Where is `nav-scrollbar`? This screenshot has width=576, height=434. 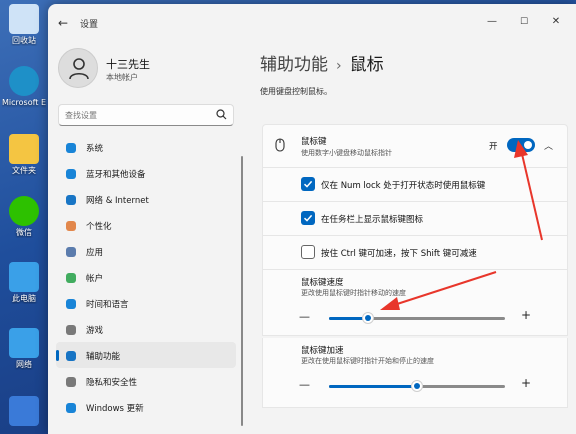
nav-scrollbar is located at coordinates (242, 291).